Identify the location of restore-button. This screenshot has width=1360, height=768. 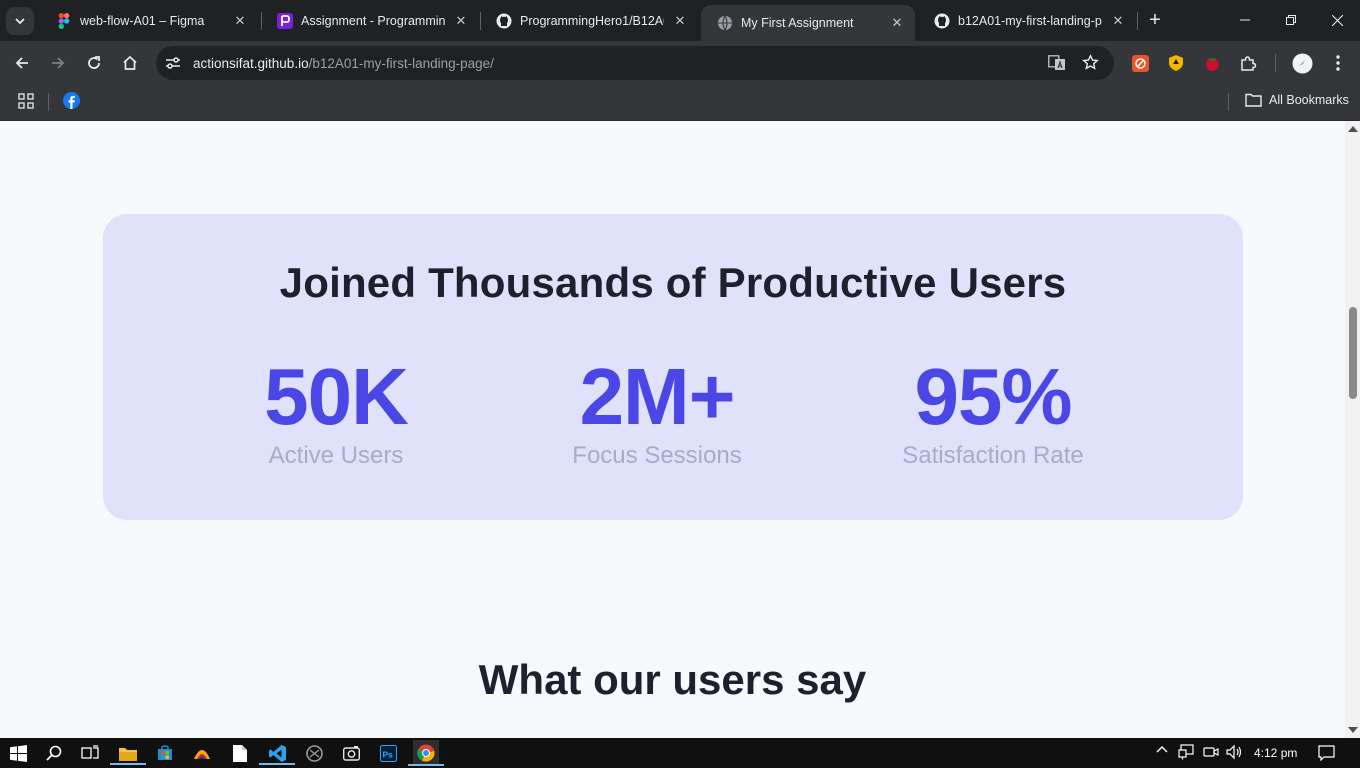
(1291, 20).